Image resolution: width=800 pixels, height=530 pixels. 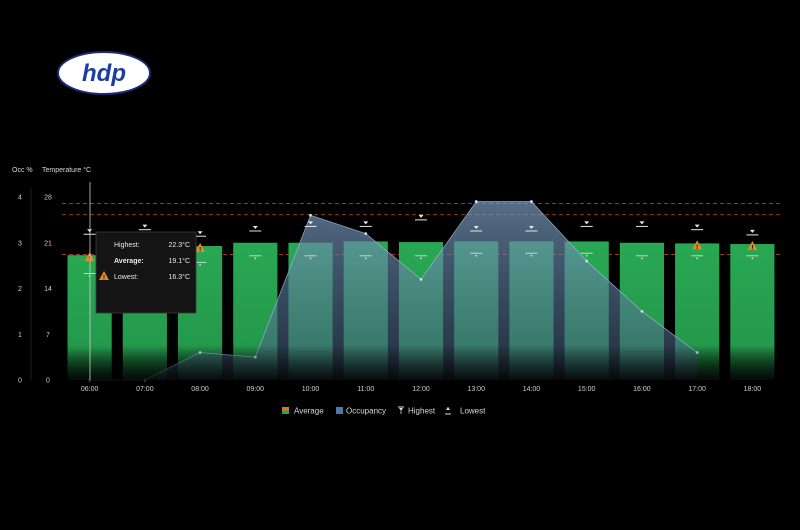 I want to click on tooltip-label-lowest: Lowest:, so click(x=126, y=277).